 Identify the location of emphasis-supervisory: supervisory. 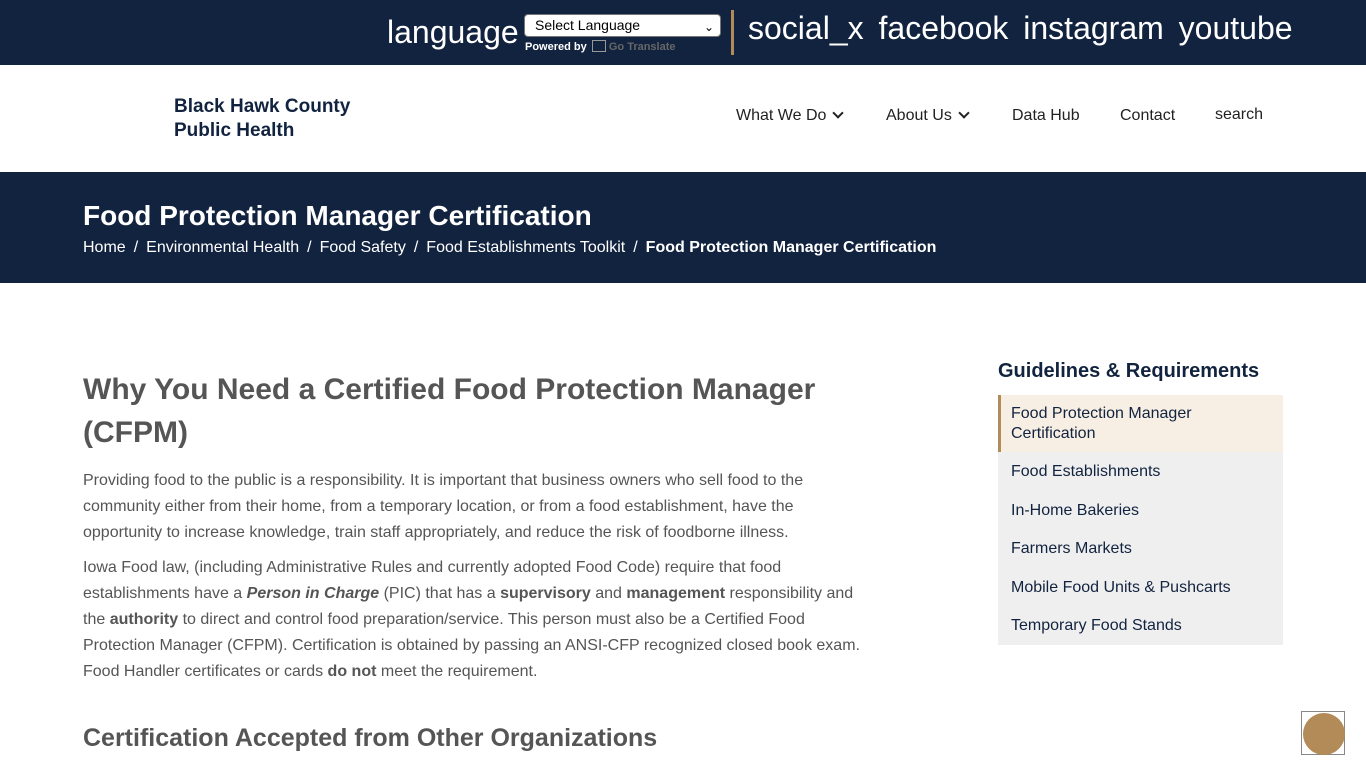
(545, 594).